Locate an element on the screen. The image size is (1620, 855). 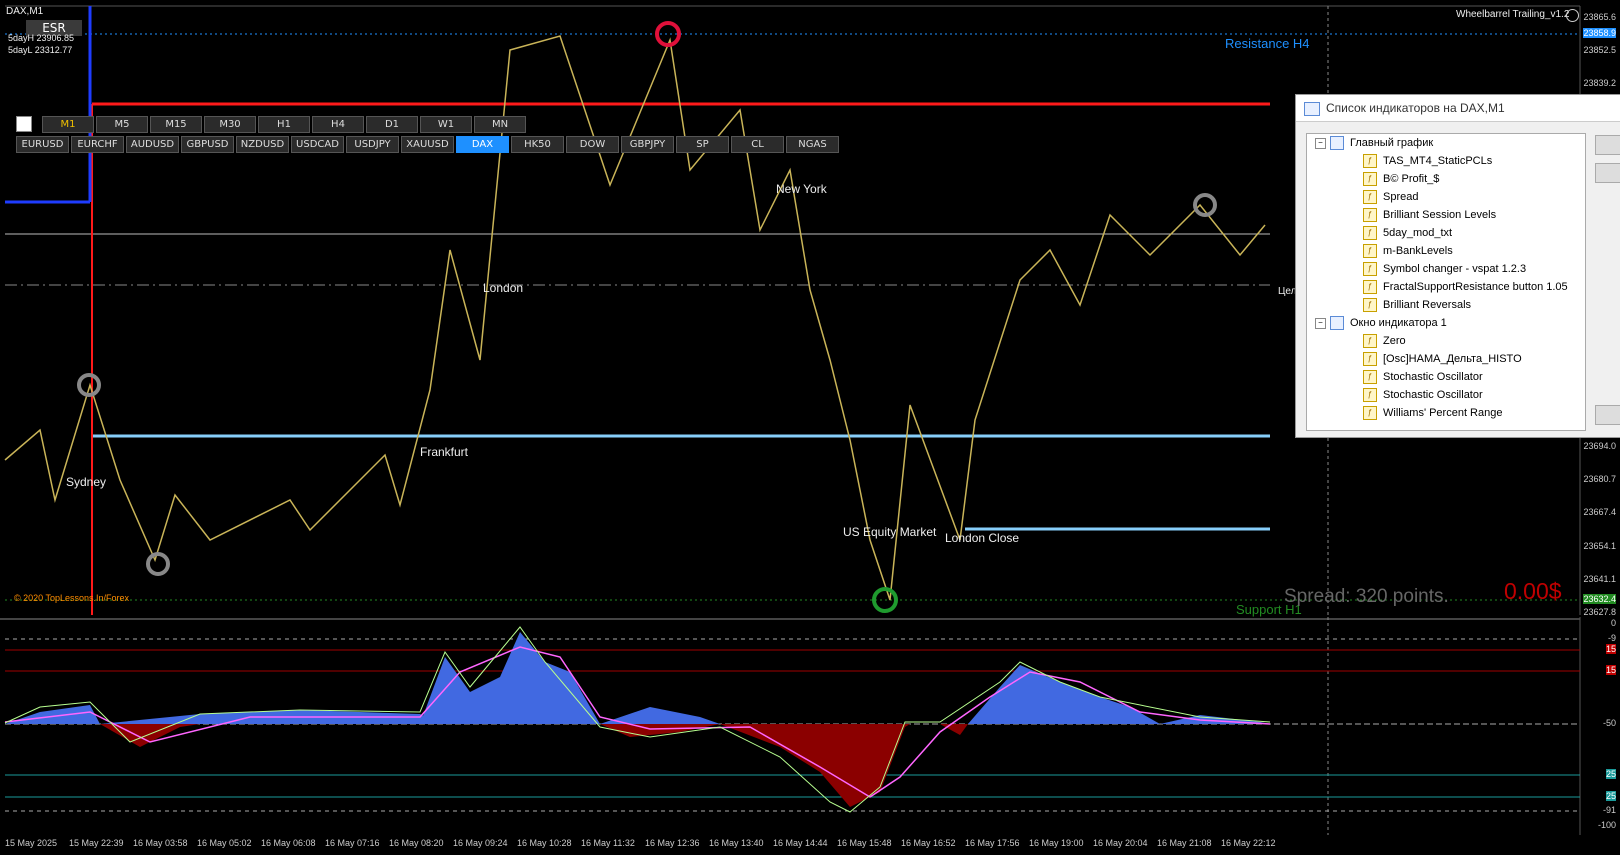
session-label-new-york: New York is located at coordinates (801, 189).